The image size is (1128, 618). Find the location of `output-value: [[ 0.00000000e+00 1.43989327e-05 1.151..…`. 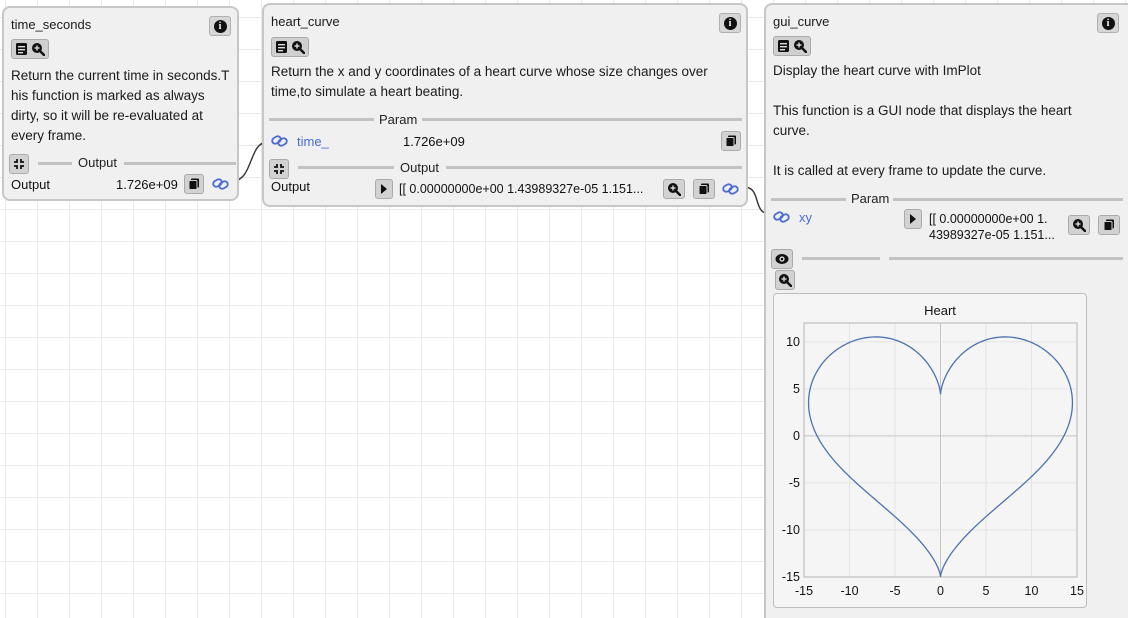

output-value: [[ 0.00000000e+00 1.43989327e-05 1.151..… is located at coordinates (521, 189).